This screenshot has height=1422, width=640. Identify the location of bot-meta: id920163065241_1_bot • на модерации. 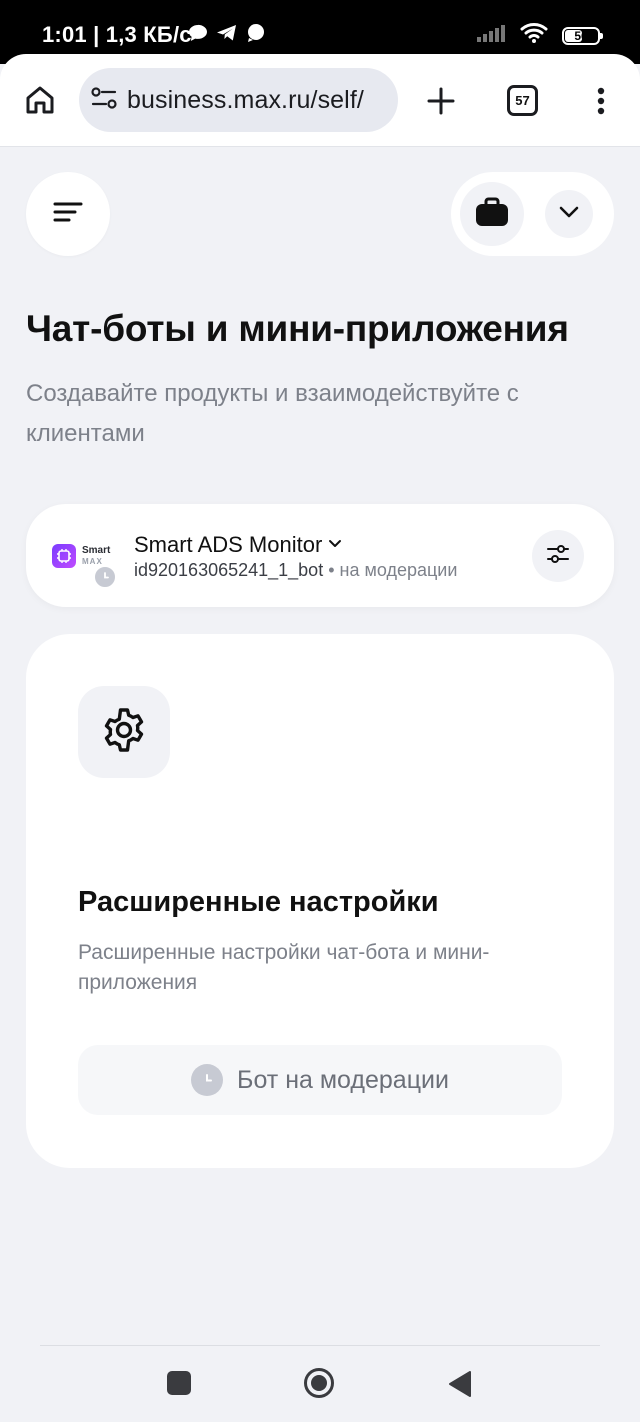
(295, 570).